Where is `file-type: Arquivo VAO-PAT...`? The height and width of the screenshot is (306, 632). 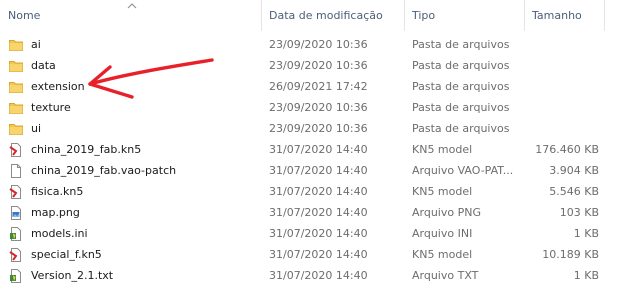
file-type: Arquivo VAO-PAT... is located at coordinates (463, 170).